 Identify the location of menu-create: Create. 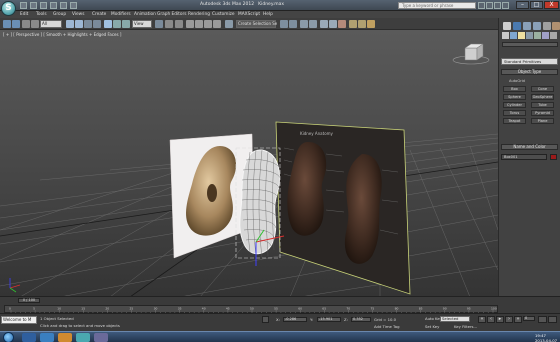
(99, 14).